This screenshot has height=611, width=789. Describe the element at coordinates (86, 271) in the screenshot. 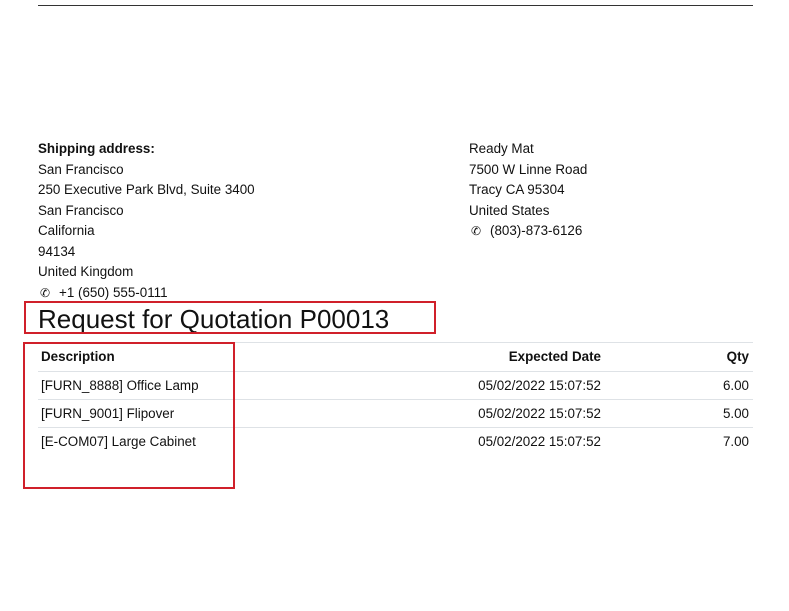

I see `shipping-address-line: United Kingdom` at that location.